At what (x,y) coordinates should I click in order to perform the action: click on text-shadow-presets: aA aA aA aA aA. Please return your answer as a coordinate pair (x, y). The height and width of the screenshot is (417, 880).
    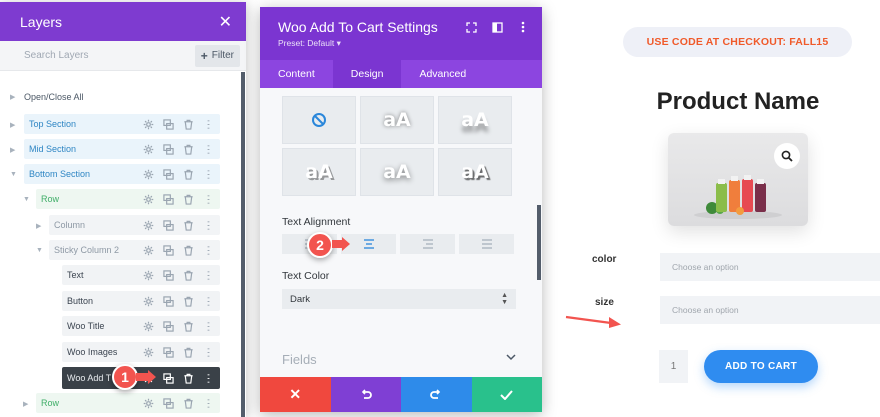
    Looking at the image, I should click on (397, 146).